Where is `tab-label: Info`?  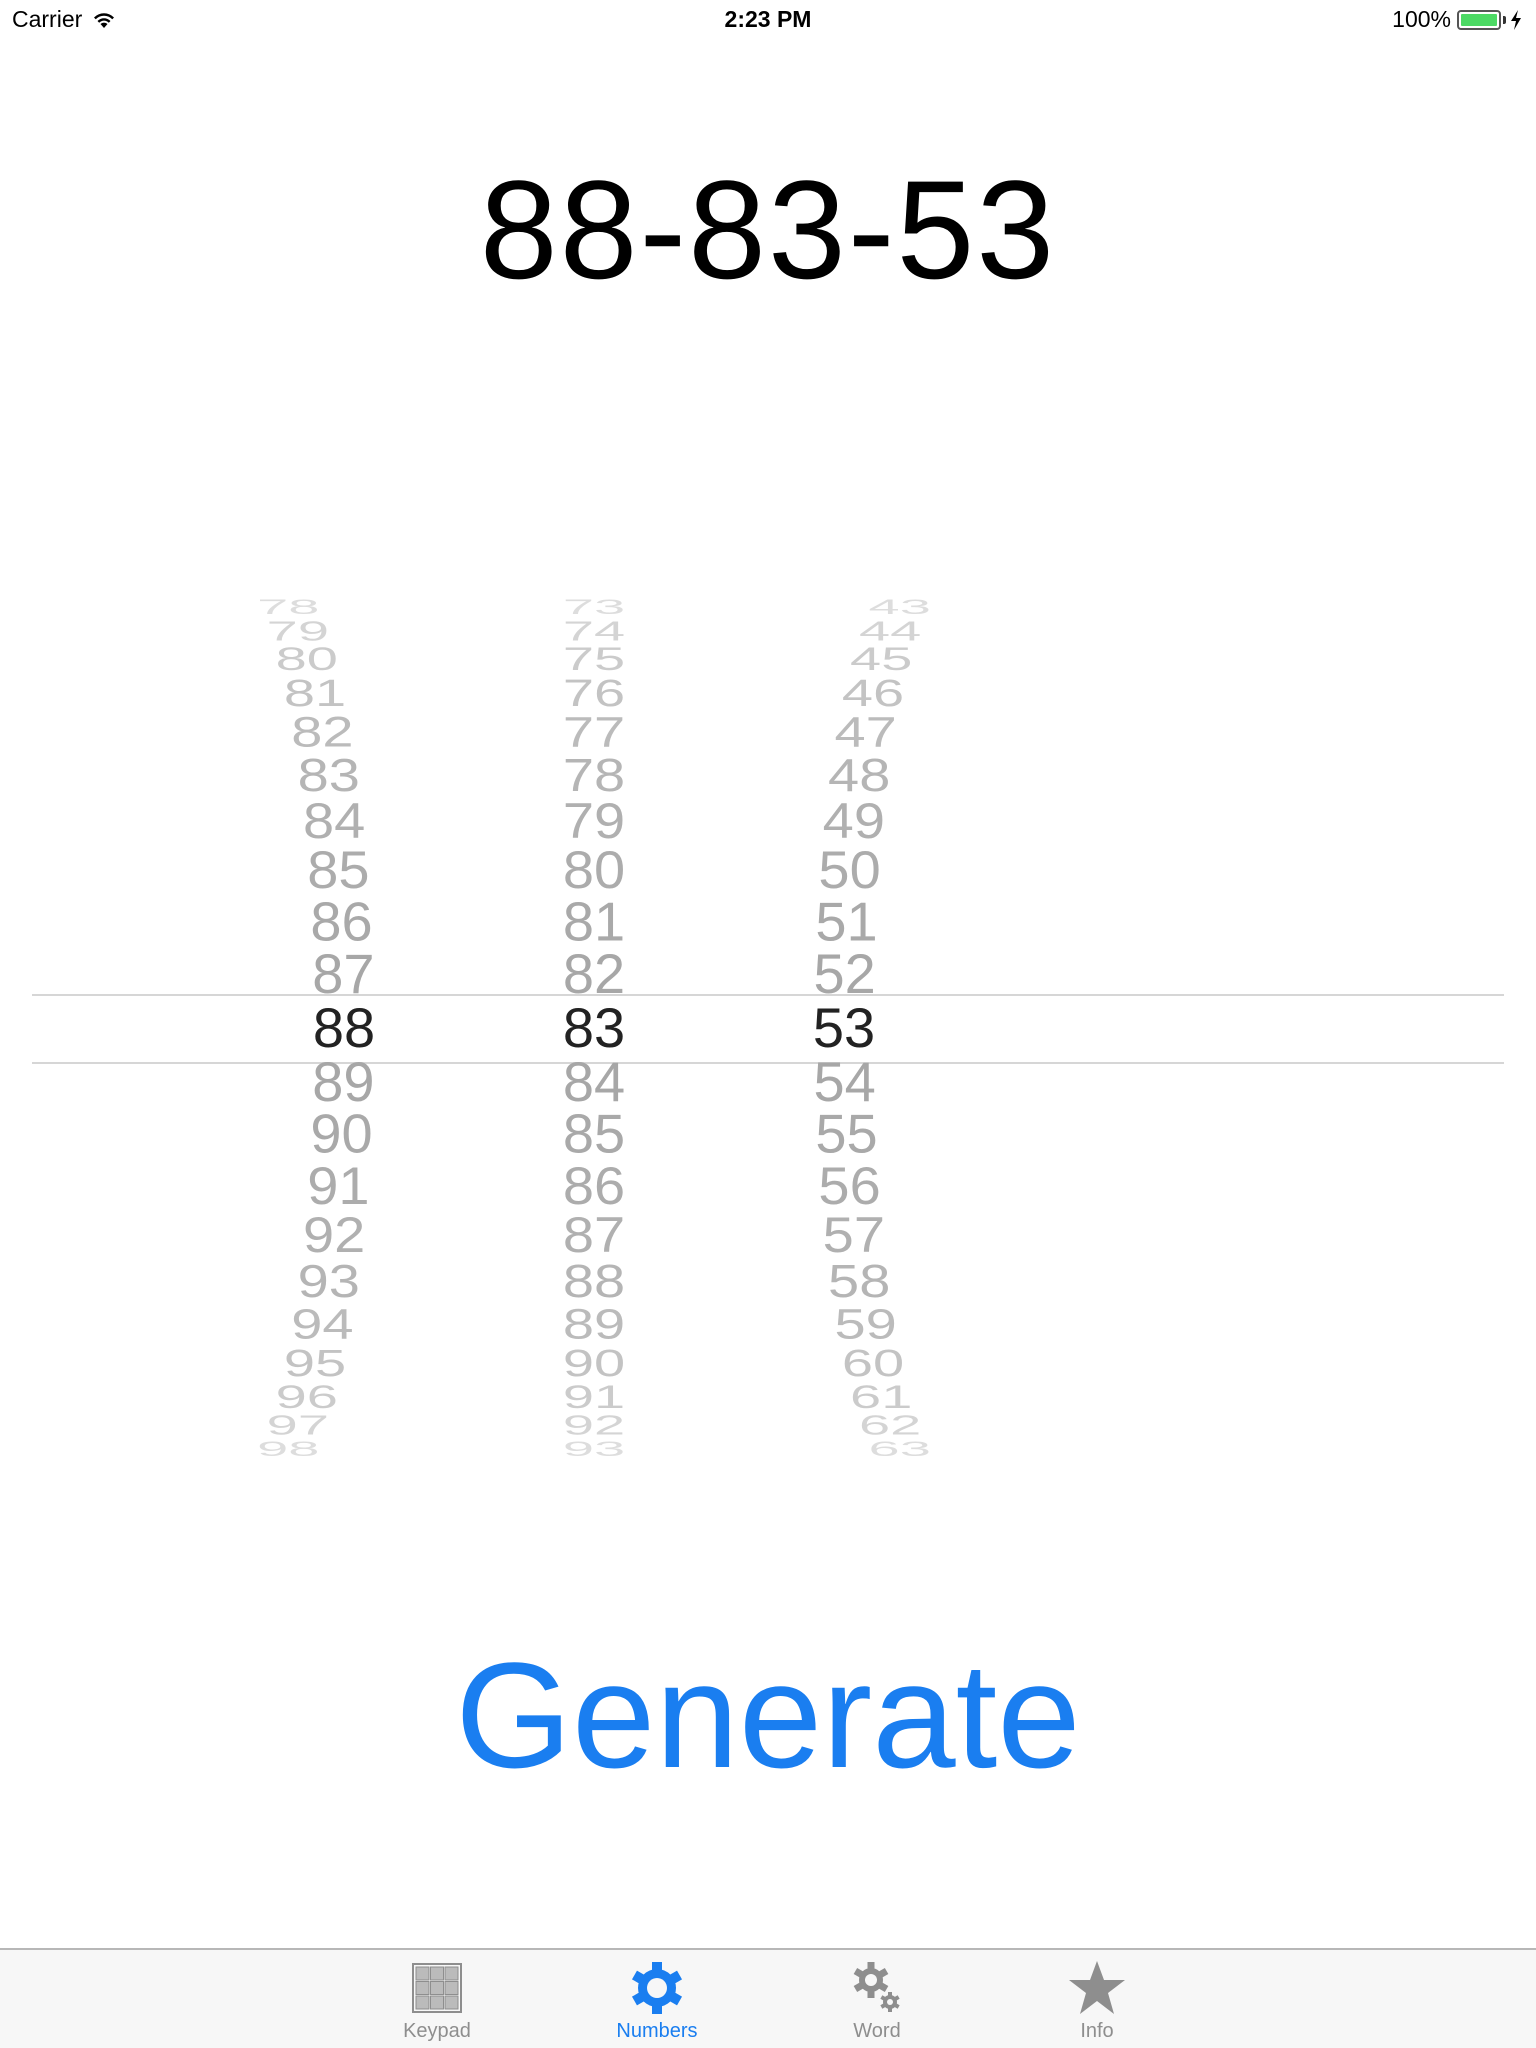 tab-label: Info is located at coordinates (1097, 2031).